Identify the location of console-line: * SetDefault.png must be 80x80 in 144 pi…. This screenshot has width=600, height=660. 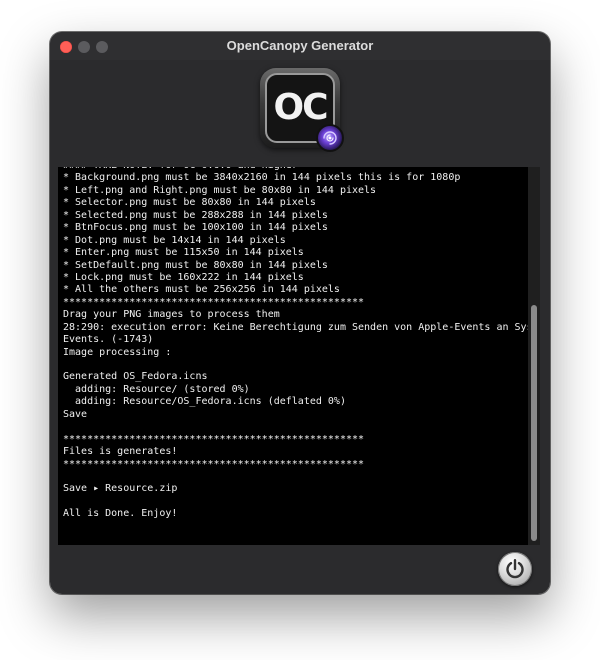
(195, 265).